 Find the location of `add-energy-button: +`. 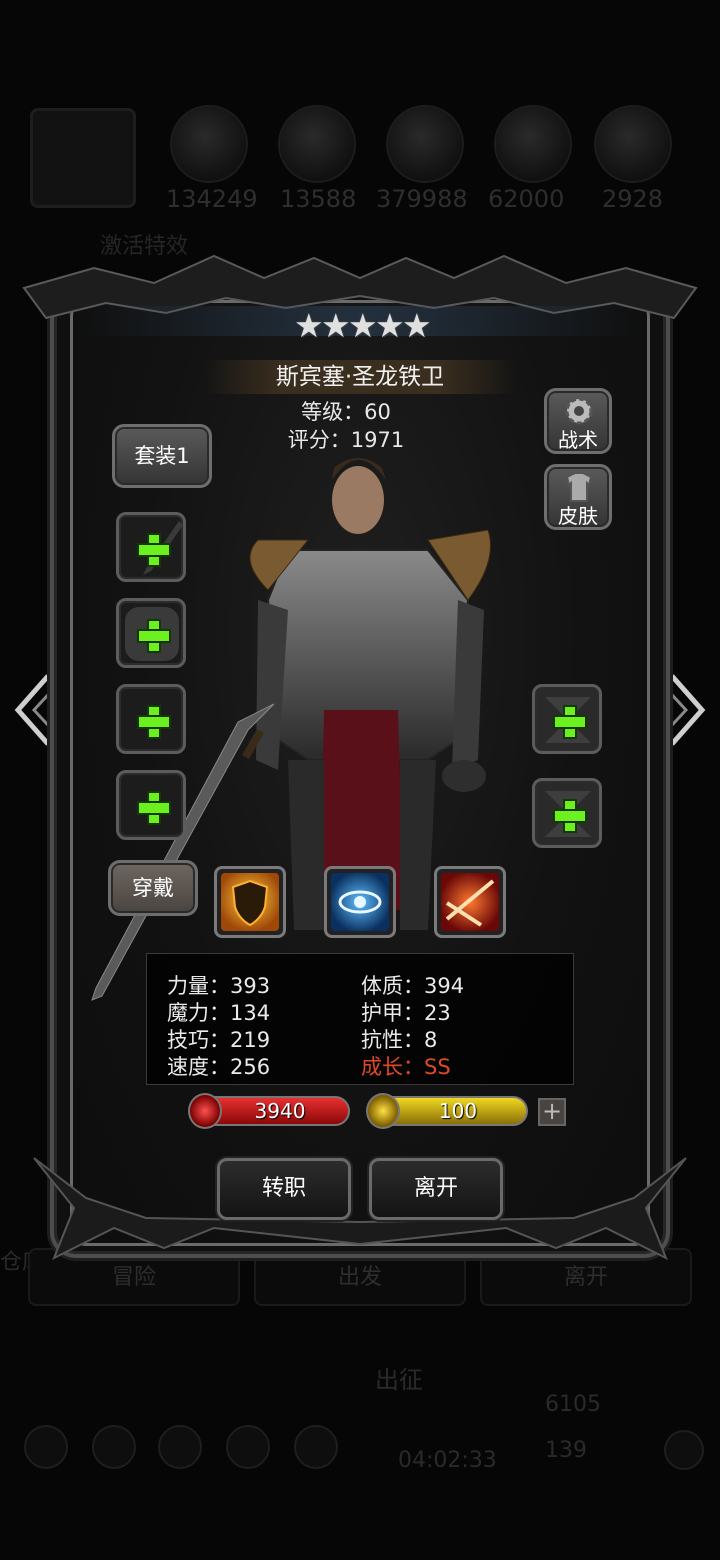

add-energy-button: + is located at coordinates (552, 1112).